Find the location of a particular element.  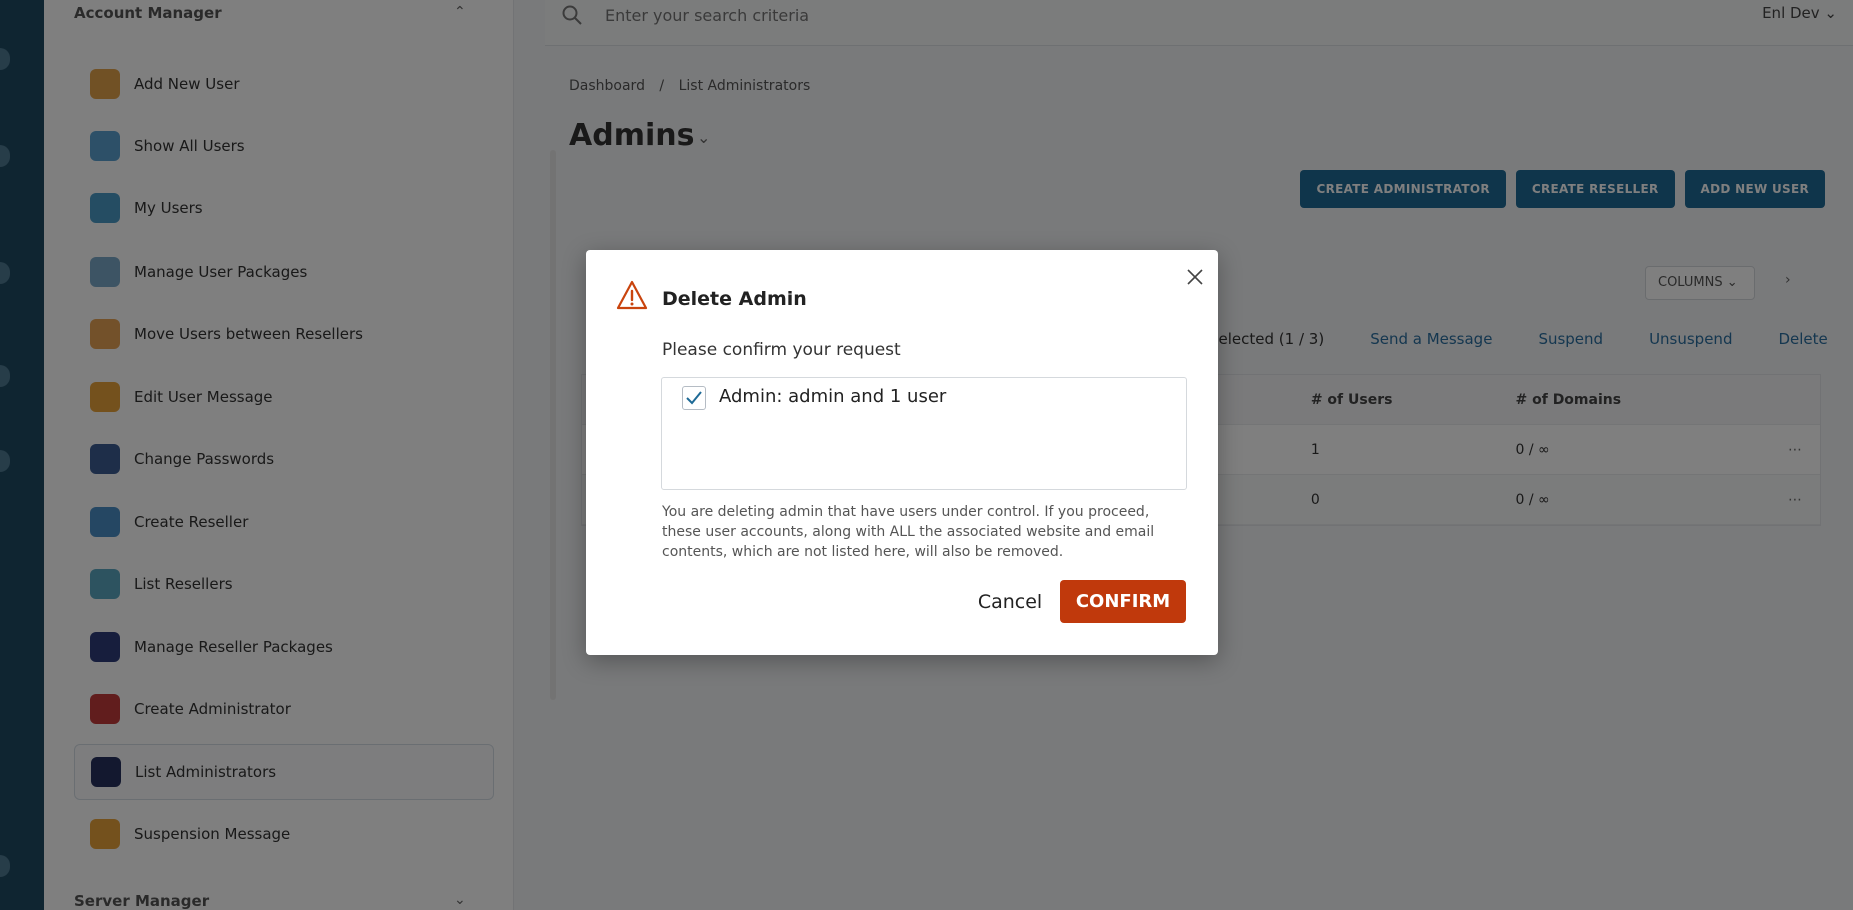

checkmark-icon is located at coordinates (694, 398).